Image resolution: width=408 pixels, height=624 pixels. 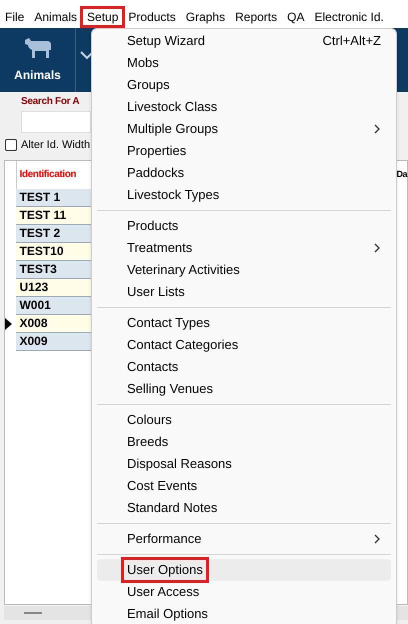 What do you see at coordinates (244, 420) in the screenshot?
I see `menu-item: Colours` at bounding box center [244, 420].